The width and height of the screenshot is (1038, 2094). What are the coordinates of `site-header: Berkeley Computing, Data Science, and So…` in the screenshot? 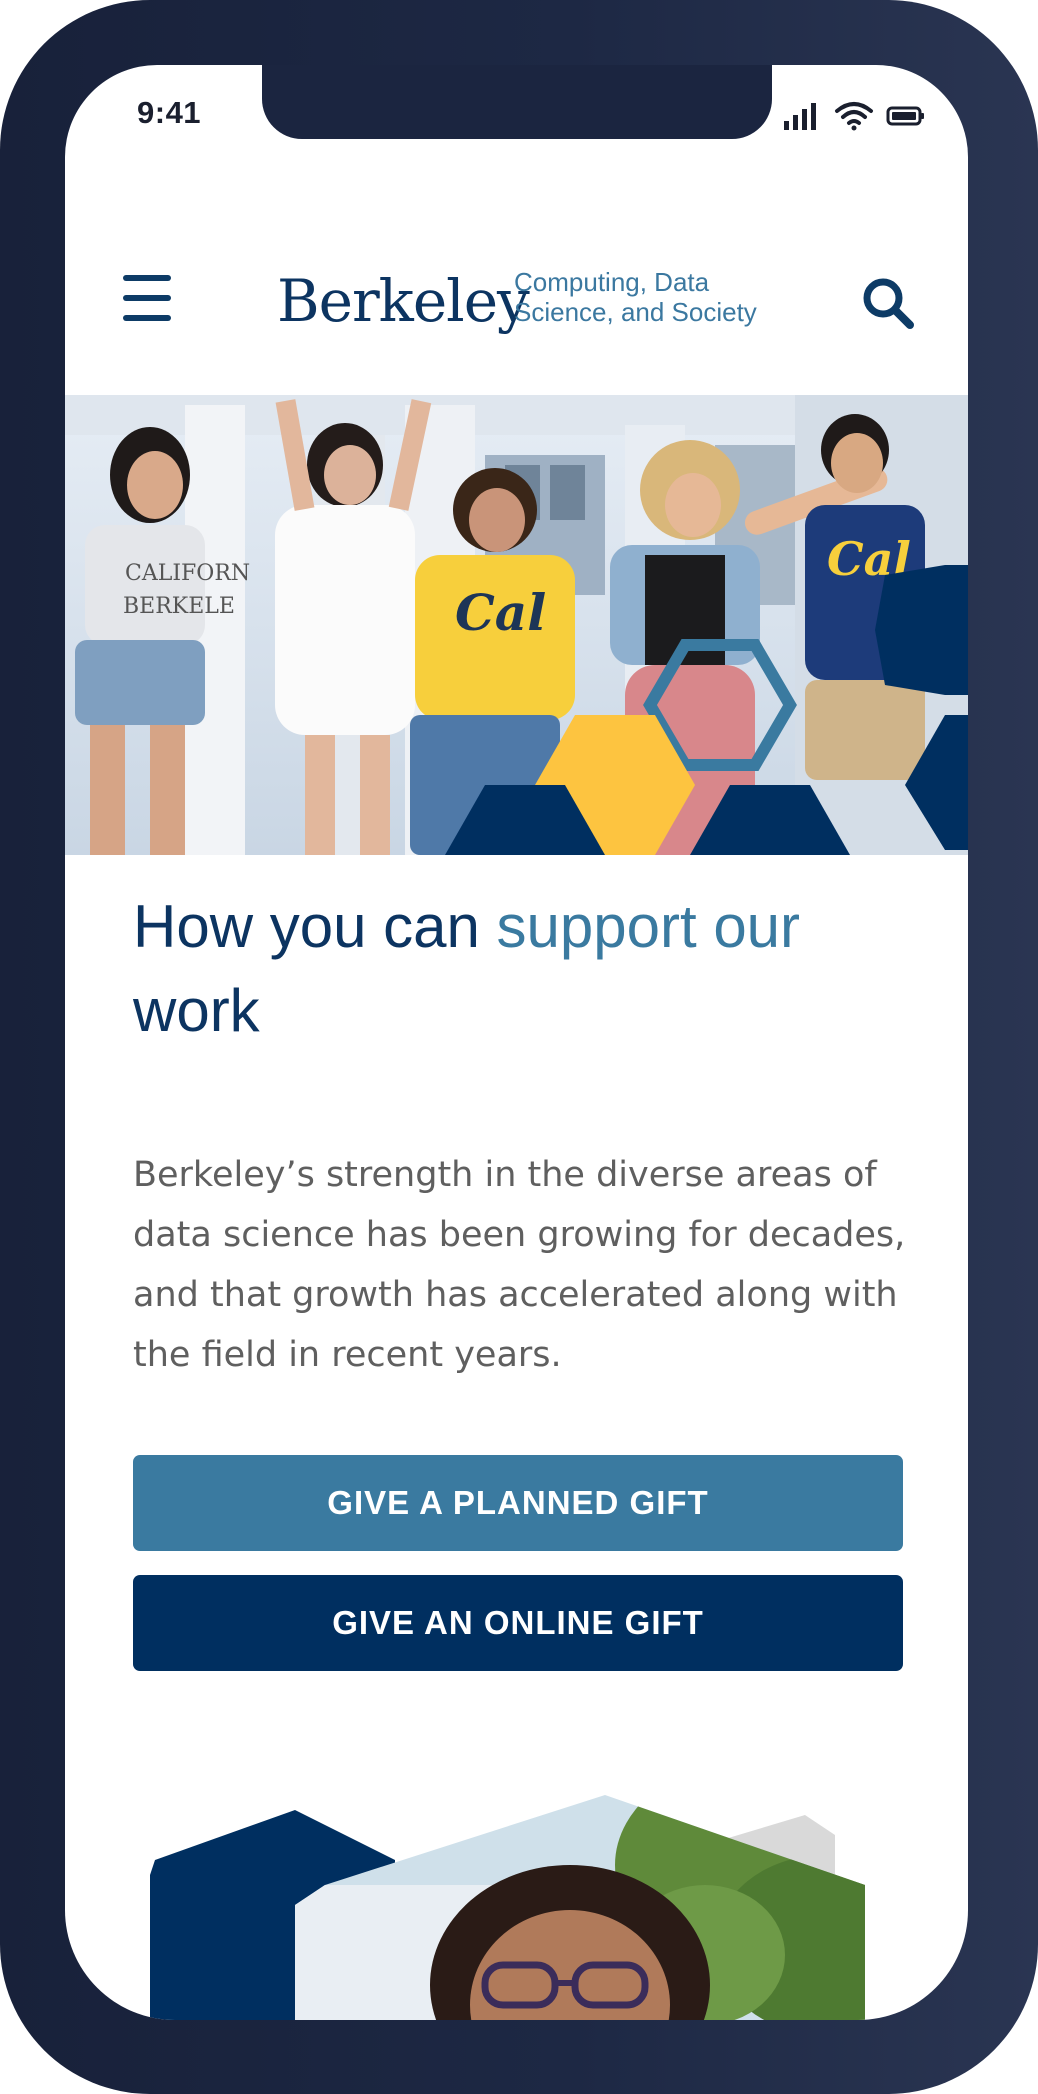 It's located at (516, 300).